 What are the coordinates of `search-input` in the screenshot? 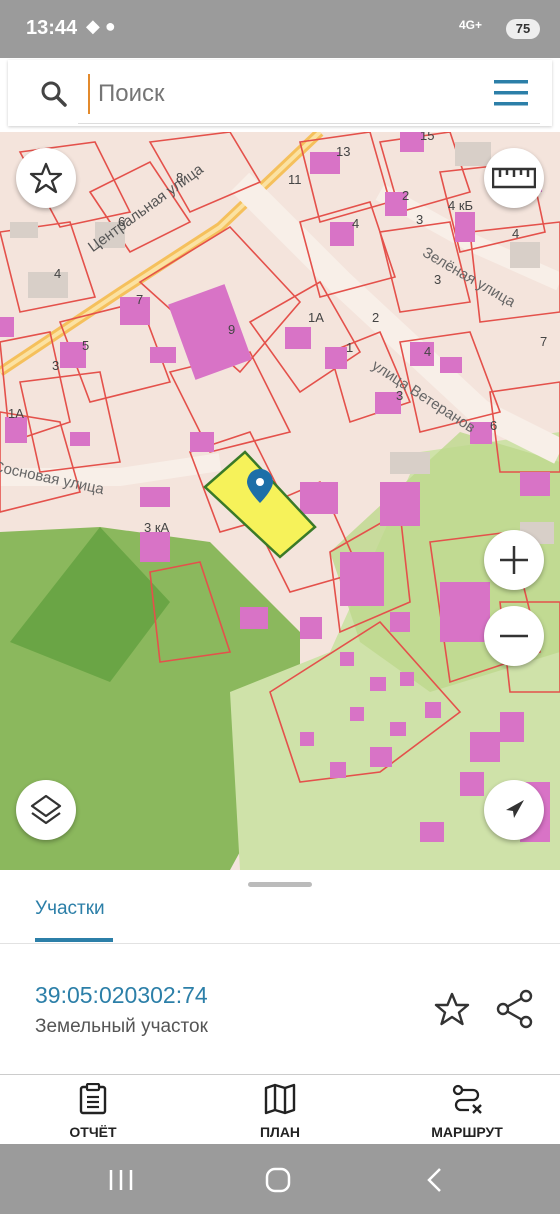 It's located at (278, 94).